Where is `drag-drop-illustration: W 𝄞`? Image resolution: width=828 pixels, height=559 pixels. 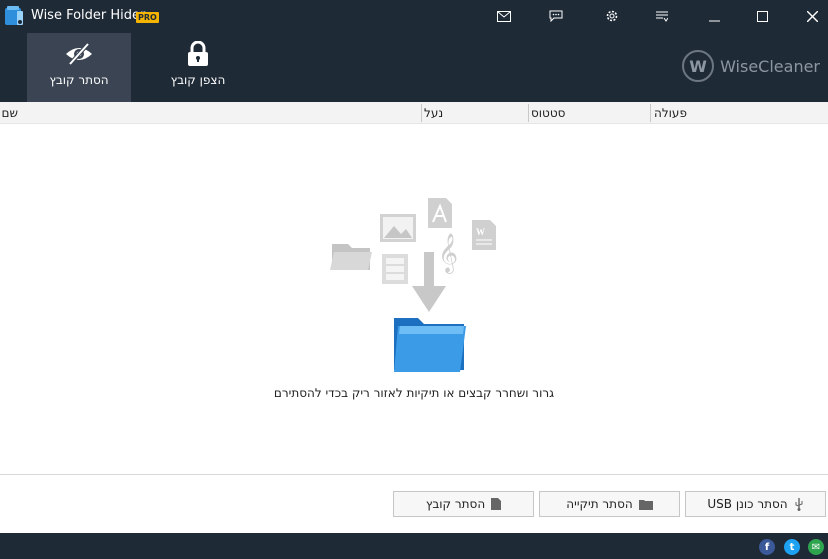
drag-drop-illustration: W 𝄞 is located at coordinates (413, 285).